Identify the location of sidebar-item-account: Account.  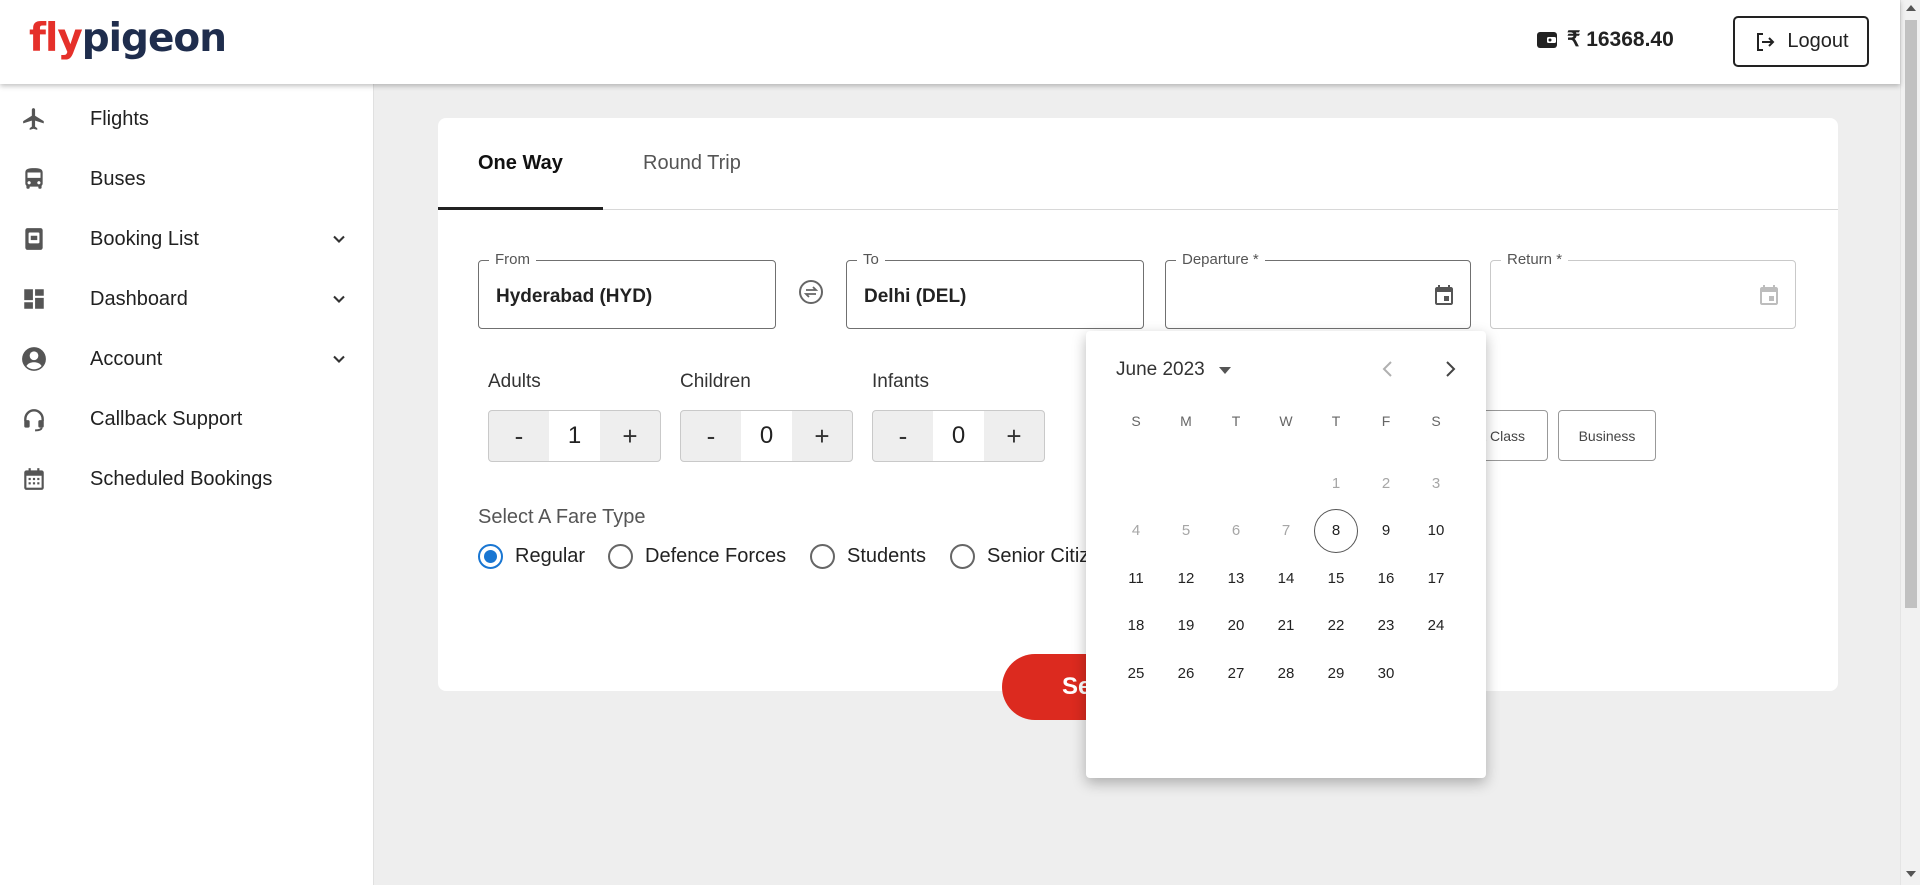
(187, 359).